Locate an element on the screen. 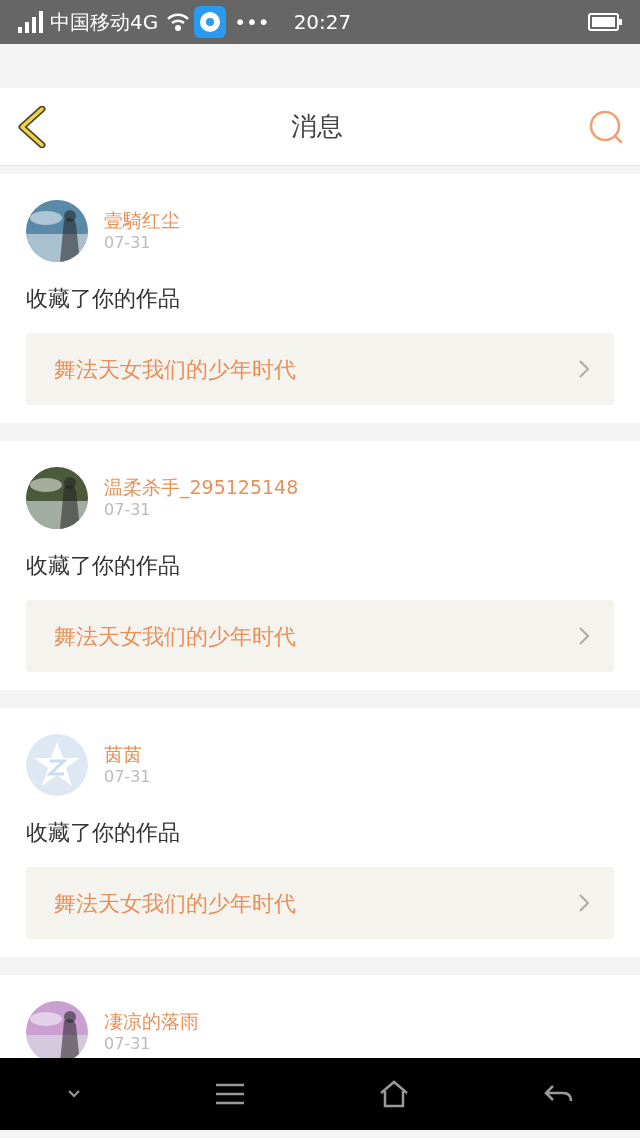  default-avatar-icon is located at coordinates (57, 765).